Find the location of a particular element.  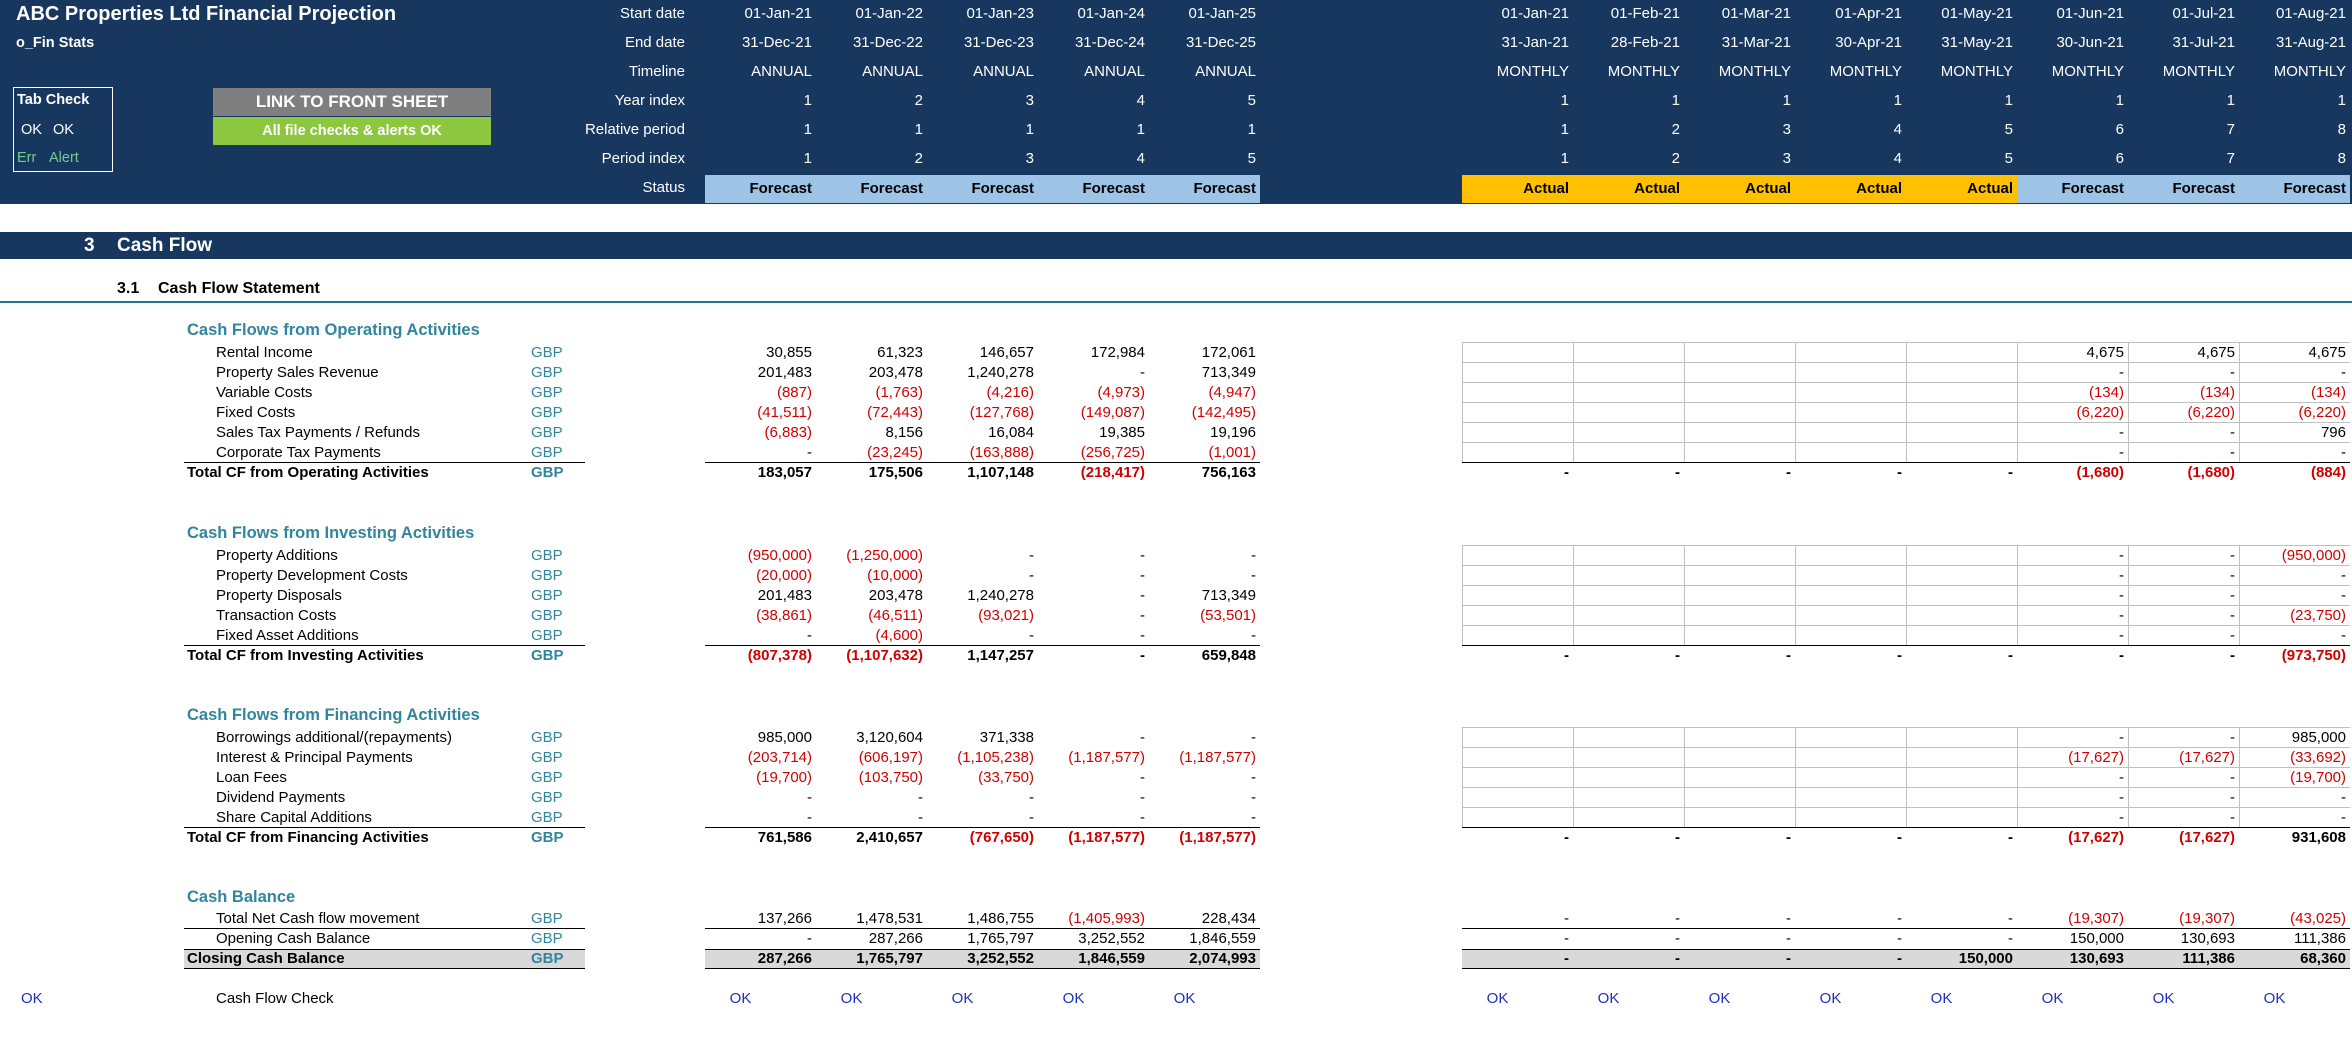

annual-value-cell: 201,483 is located at coordinates (784, 372).